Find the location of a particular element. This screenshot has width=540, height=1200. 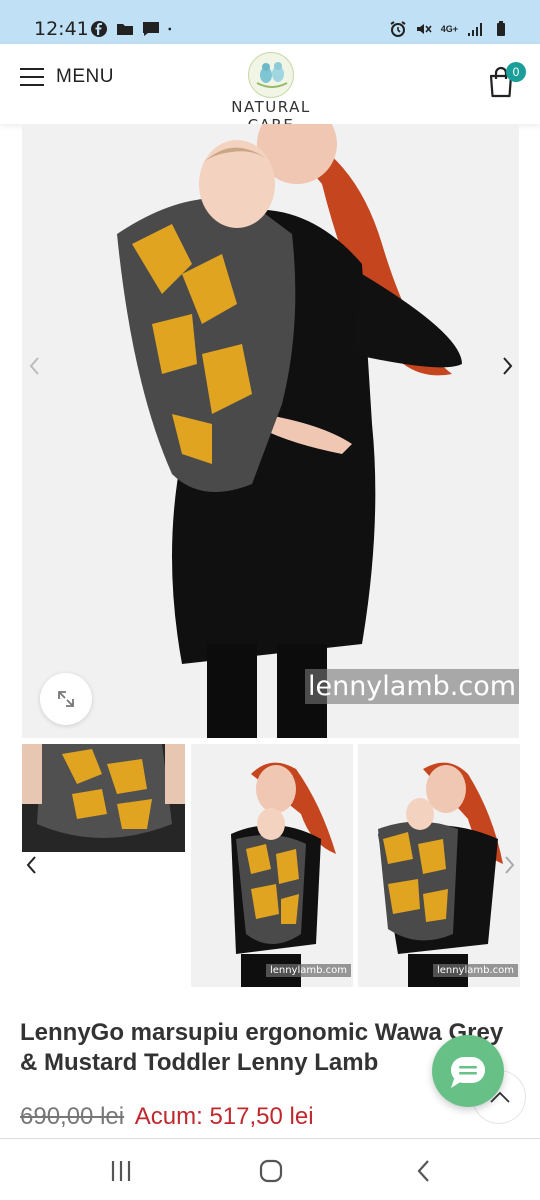

recents-icon is located at coordinates (121, 1171).